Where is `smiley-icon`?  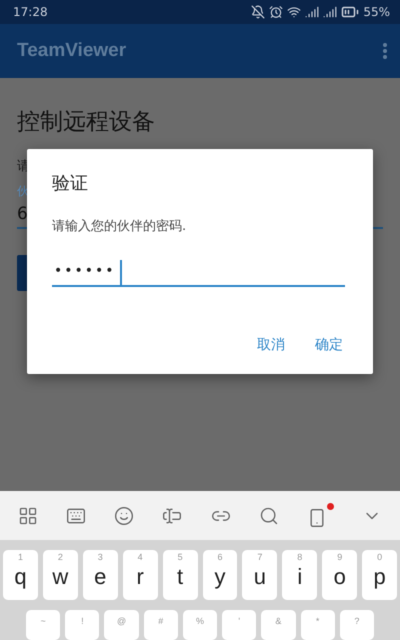 smiley-icon is located at coordinates (124, 516).